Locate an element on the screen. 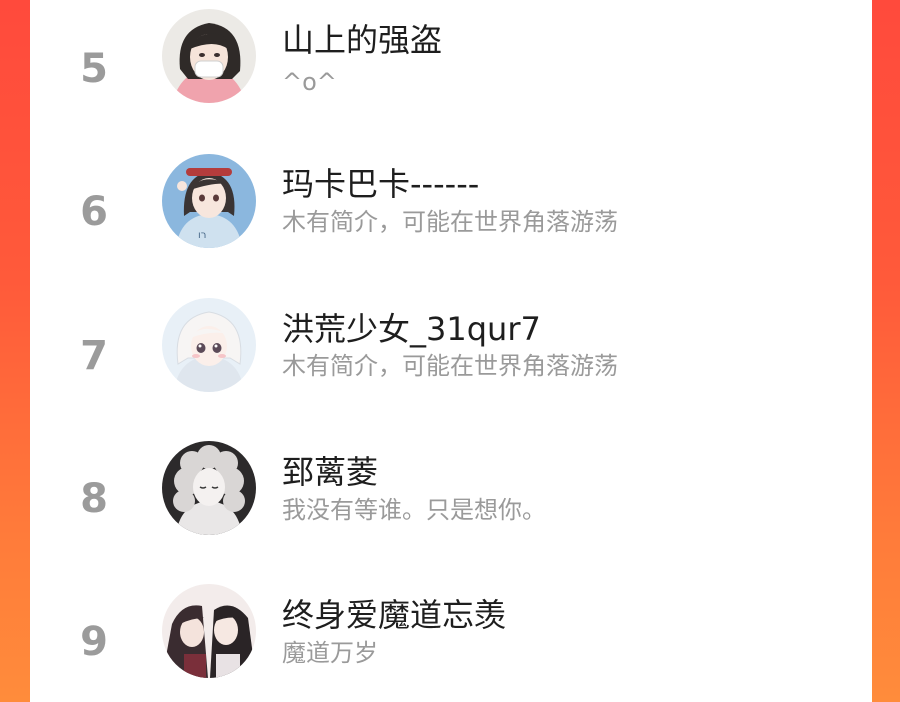  rank-number: 5 is located at coordinates (94, 69).